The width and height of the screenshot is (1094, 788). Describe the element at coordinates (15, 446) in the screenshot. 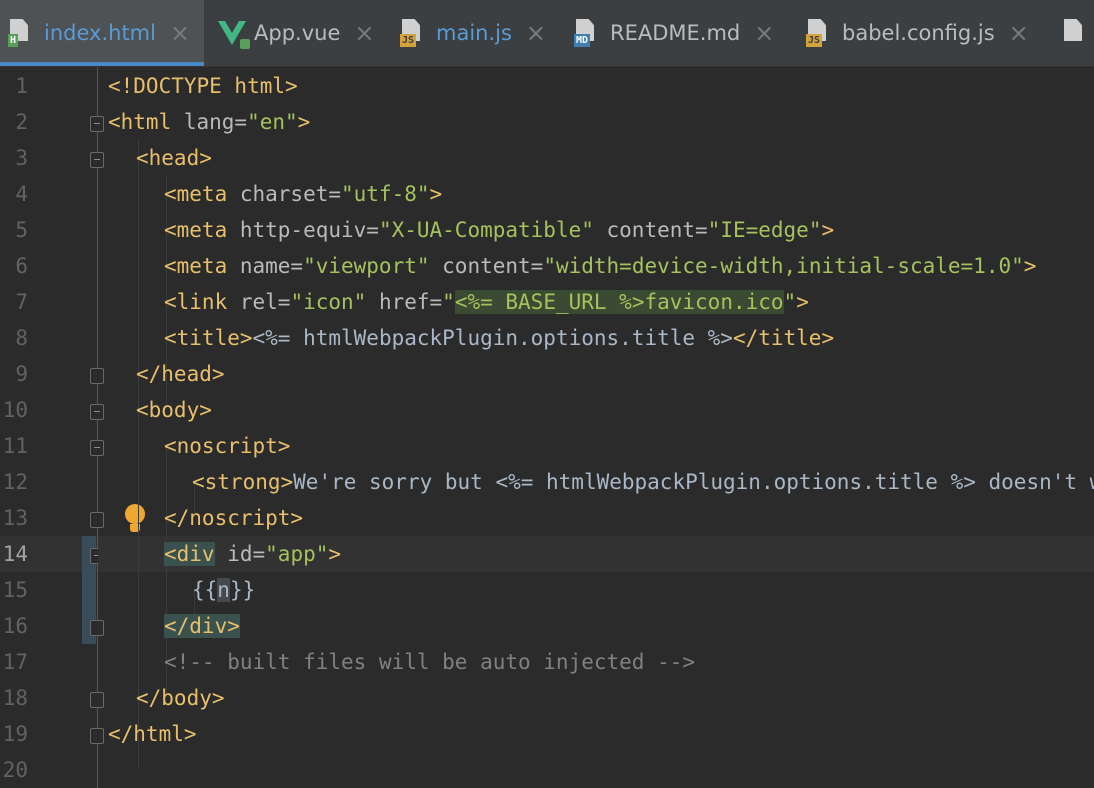

I see `line-number: 11` at that location.